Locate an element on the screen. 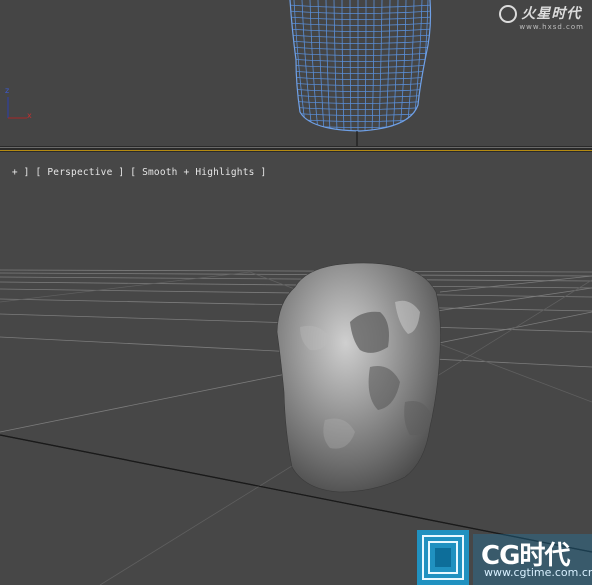 The image size is (592, 585). head-mesh is located at coordinates (358, 377).